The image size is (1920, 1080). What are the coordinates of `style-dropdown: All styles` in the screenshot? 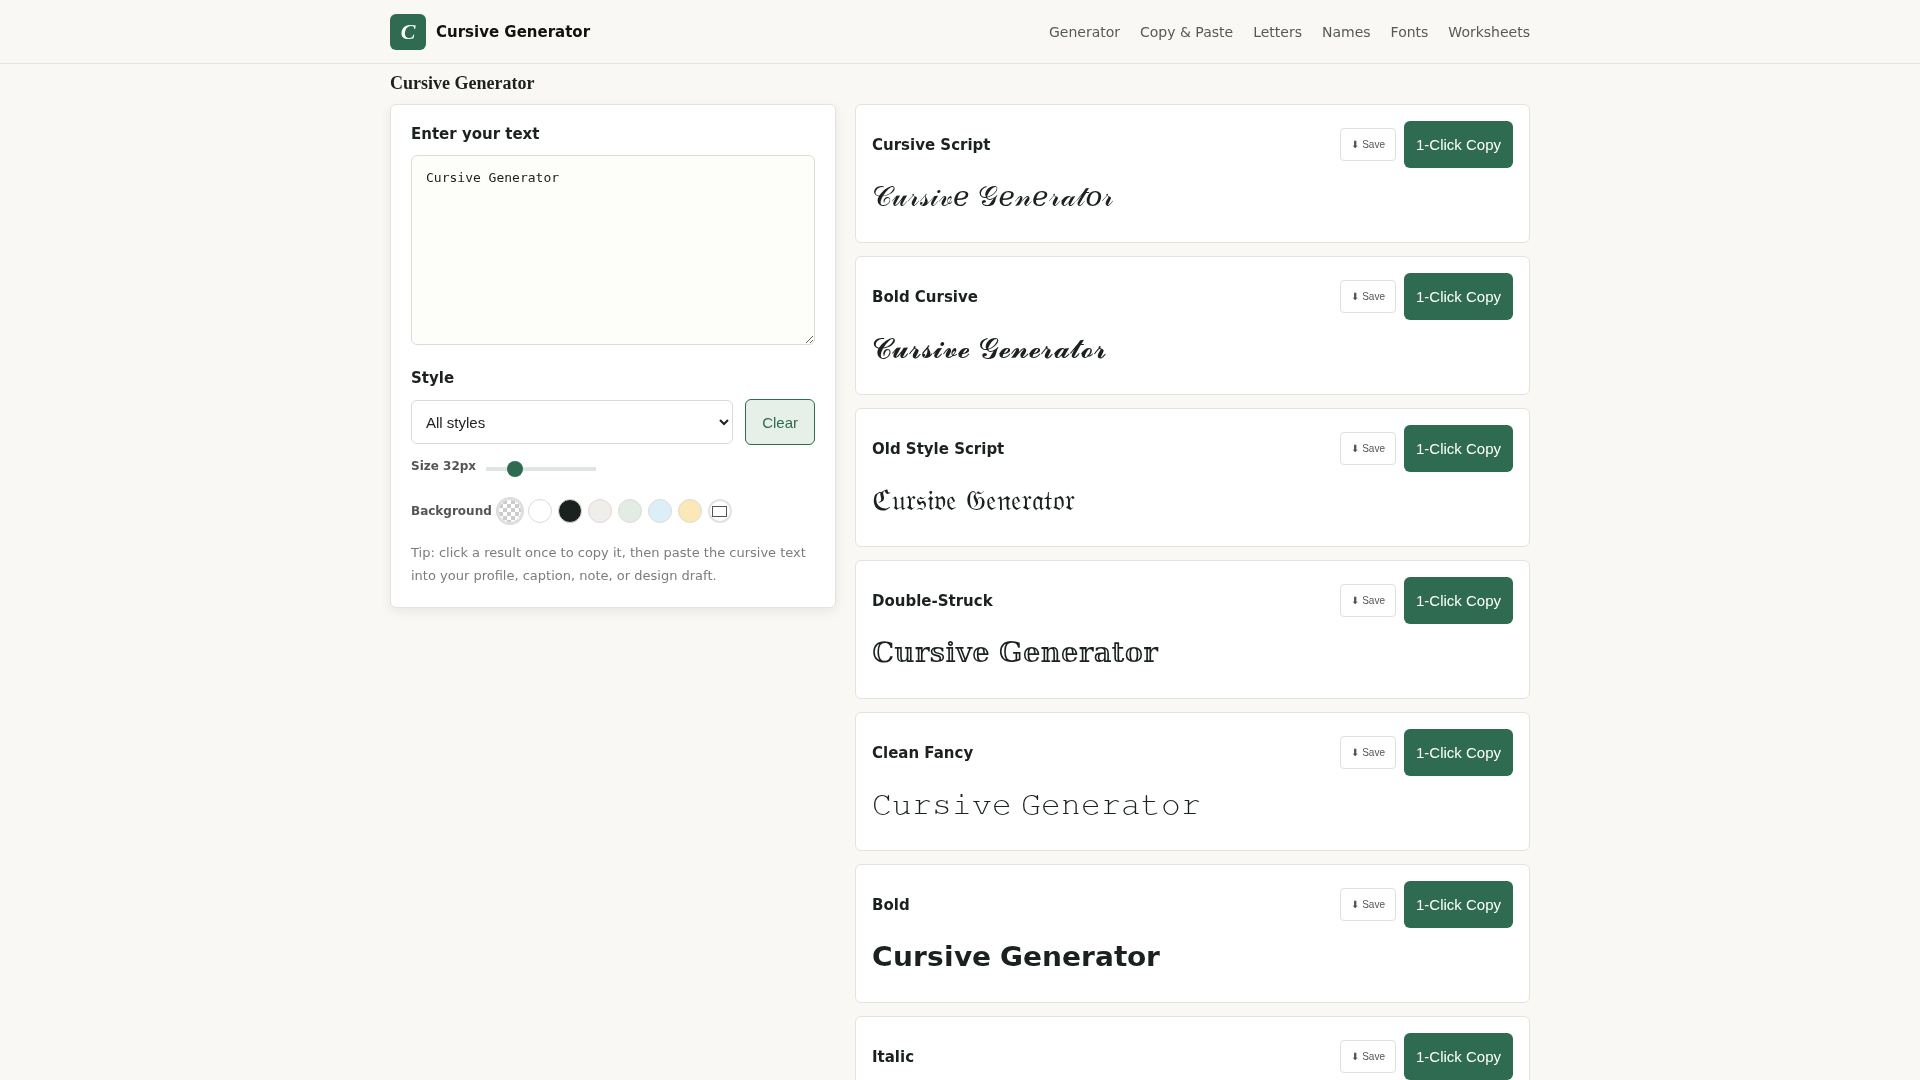 It's located at (572, 422).